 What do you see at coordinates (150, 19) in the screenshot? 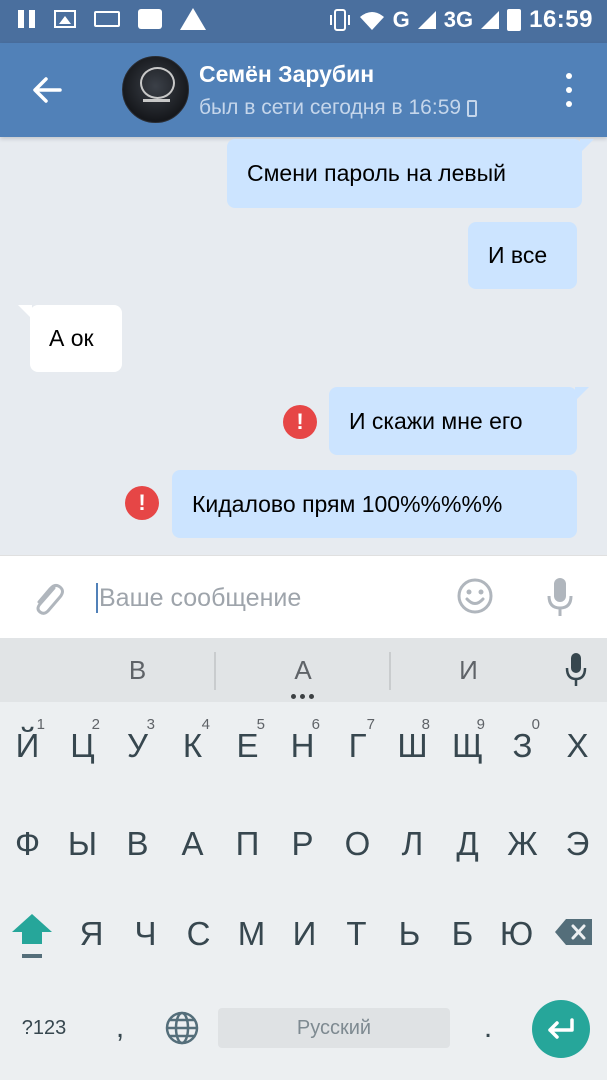
I see `message-icon` at bounding box center [150, 19].